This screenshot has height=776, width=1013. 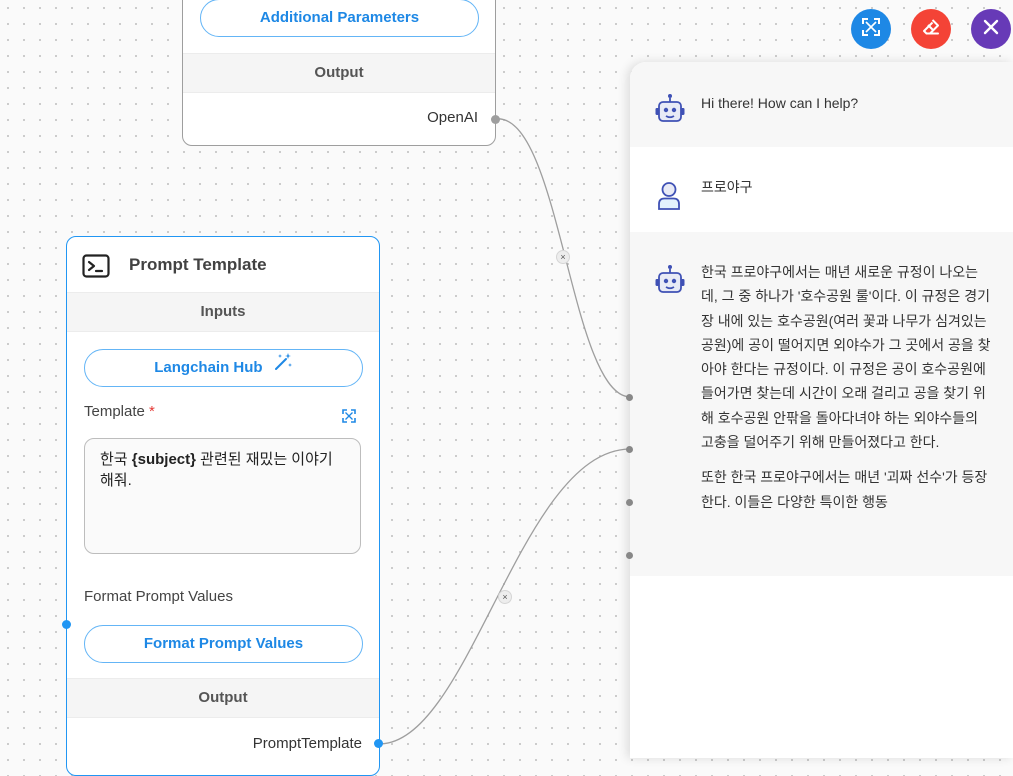 I want to click on template-textarea: 한국 {subject} 관련된 재밌는 이야기 해줘., so click(x=222, y=496).